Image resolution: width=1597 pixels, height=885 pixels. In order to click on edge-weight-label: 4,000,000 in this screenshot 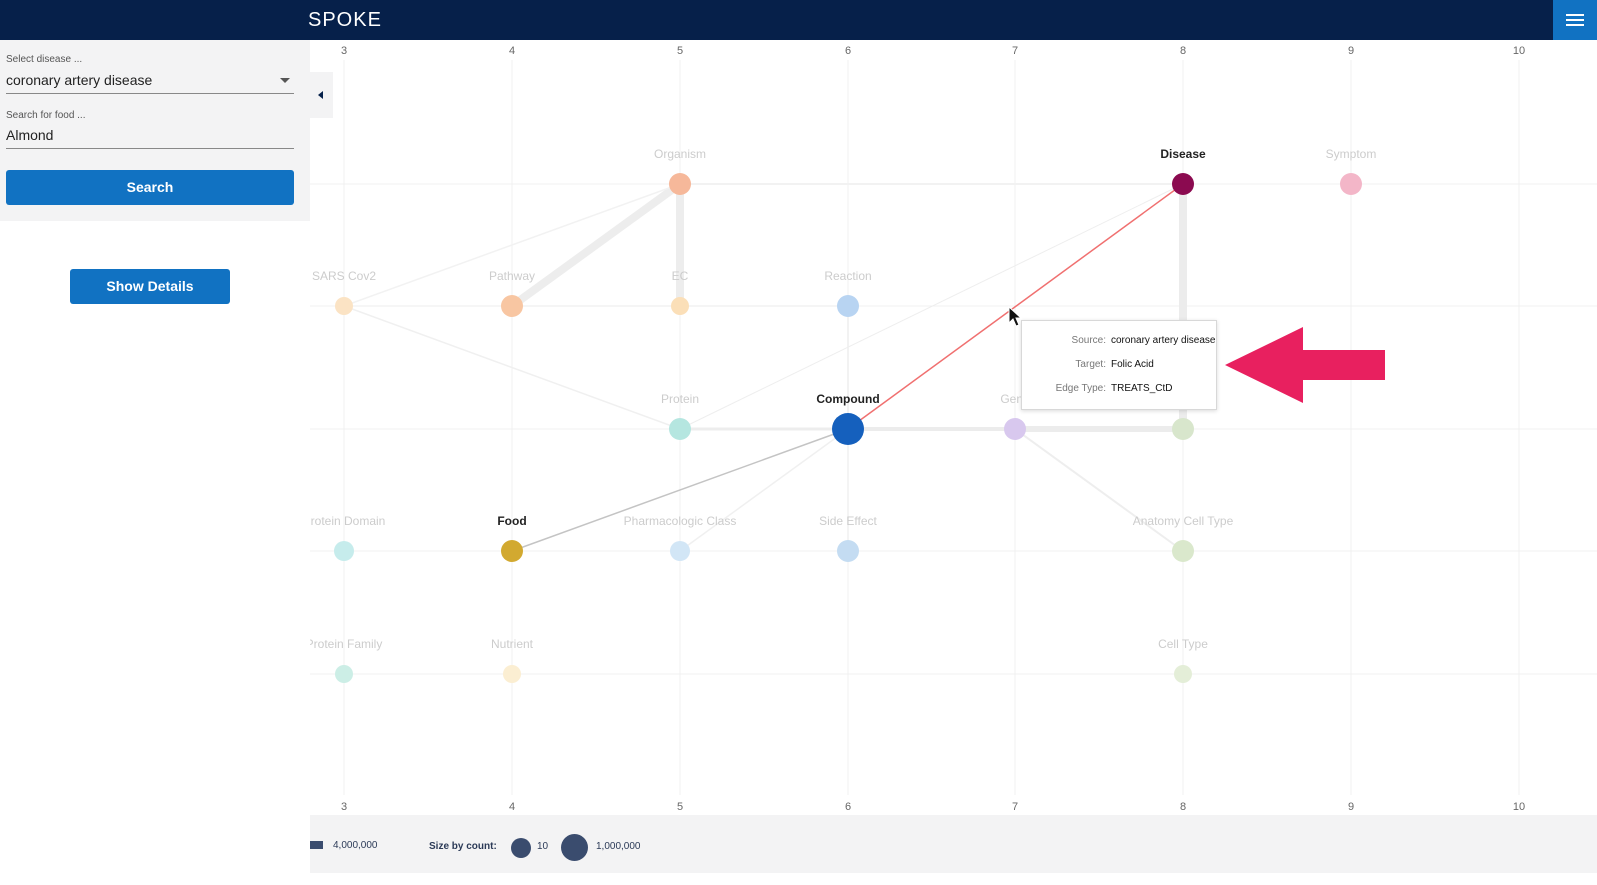, I will do `click(355, 845)`.